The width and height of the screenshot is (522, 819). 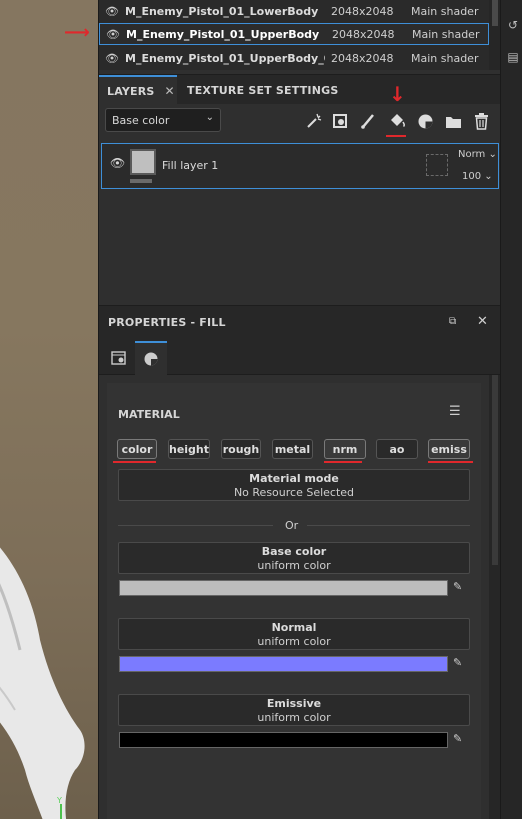 What do you see at coordinates (437, 165) in the screenshot?
I see `layer-mask-slot` at bounding box center [437, 165].